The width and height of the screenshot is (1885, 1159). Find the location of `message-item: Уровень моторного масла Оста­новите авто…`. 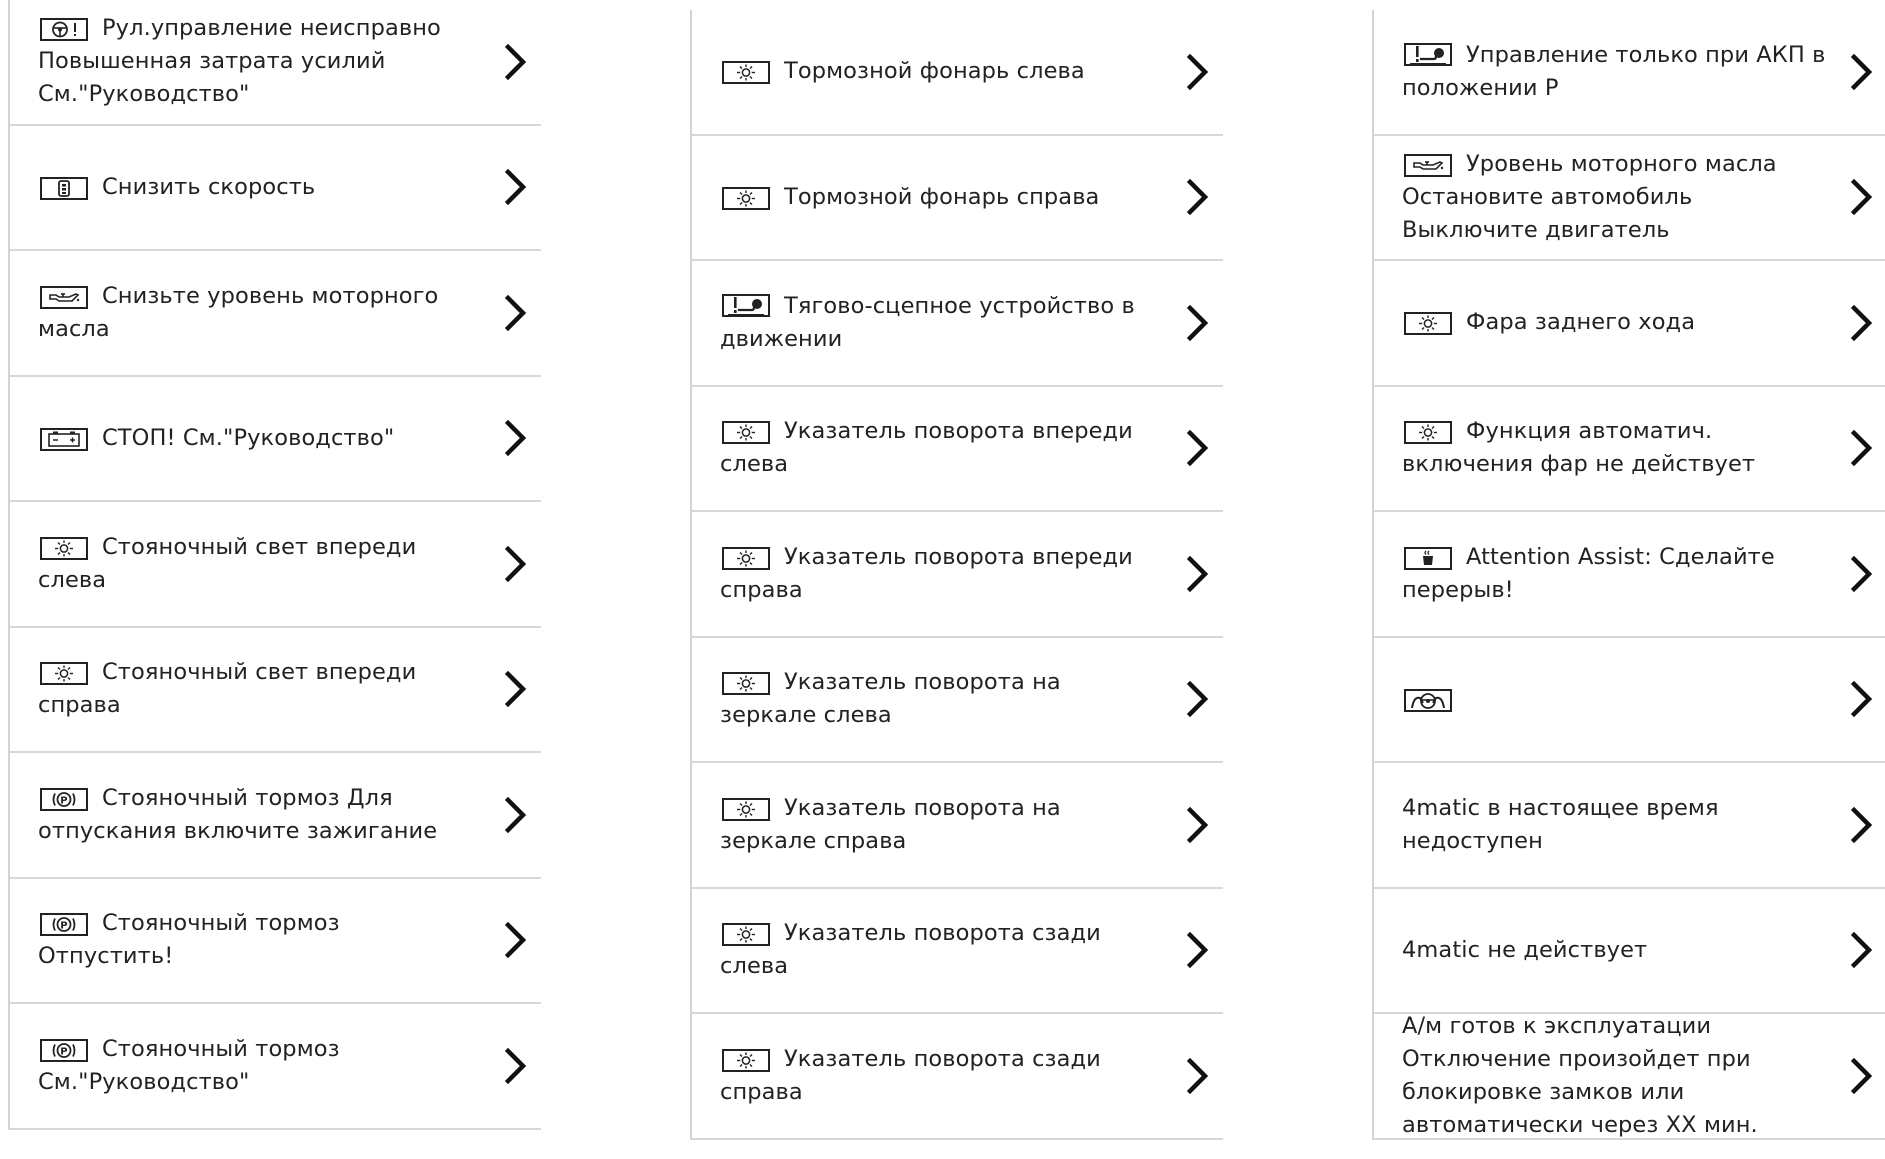

message-item: Уровень моторного масла Оста­новите авто… is located at coordinates (1629, 198).